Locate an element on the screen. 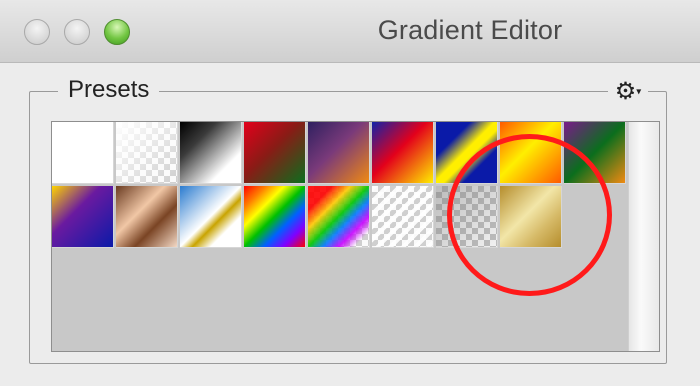 This screenshot has width=700, height=386. swatch-violet-orange is located at coordinates (339, 153).